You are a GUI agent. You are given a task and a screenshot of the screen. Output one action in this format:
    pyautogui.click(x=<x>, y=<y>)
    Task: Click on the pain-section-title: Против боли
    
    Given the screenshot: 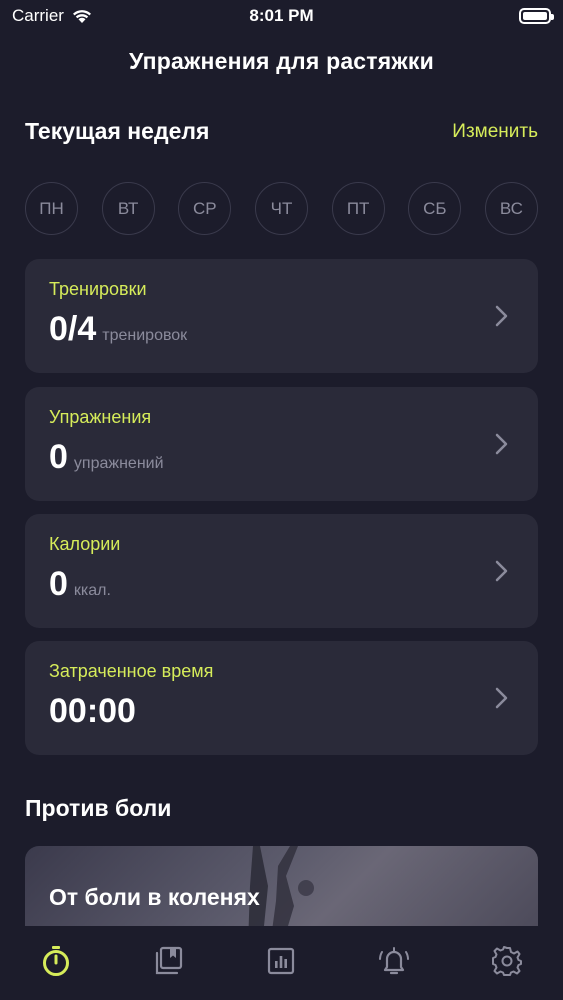 What is the action you would take?
    pyautogui.click(x=98, y=808)
    